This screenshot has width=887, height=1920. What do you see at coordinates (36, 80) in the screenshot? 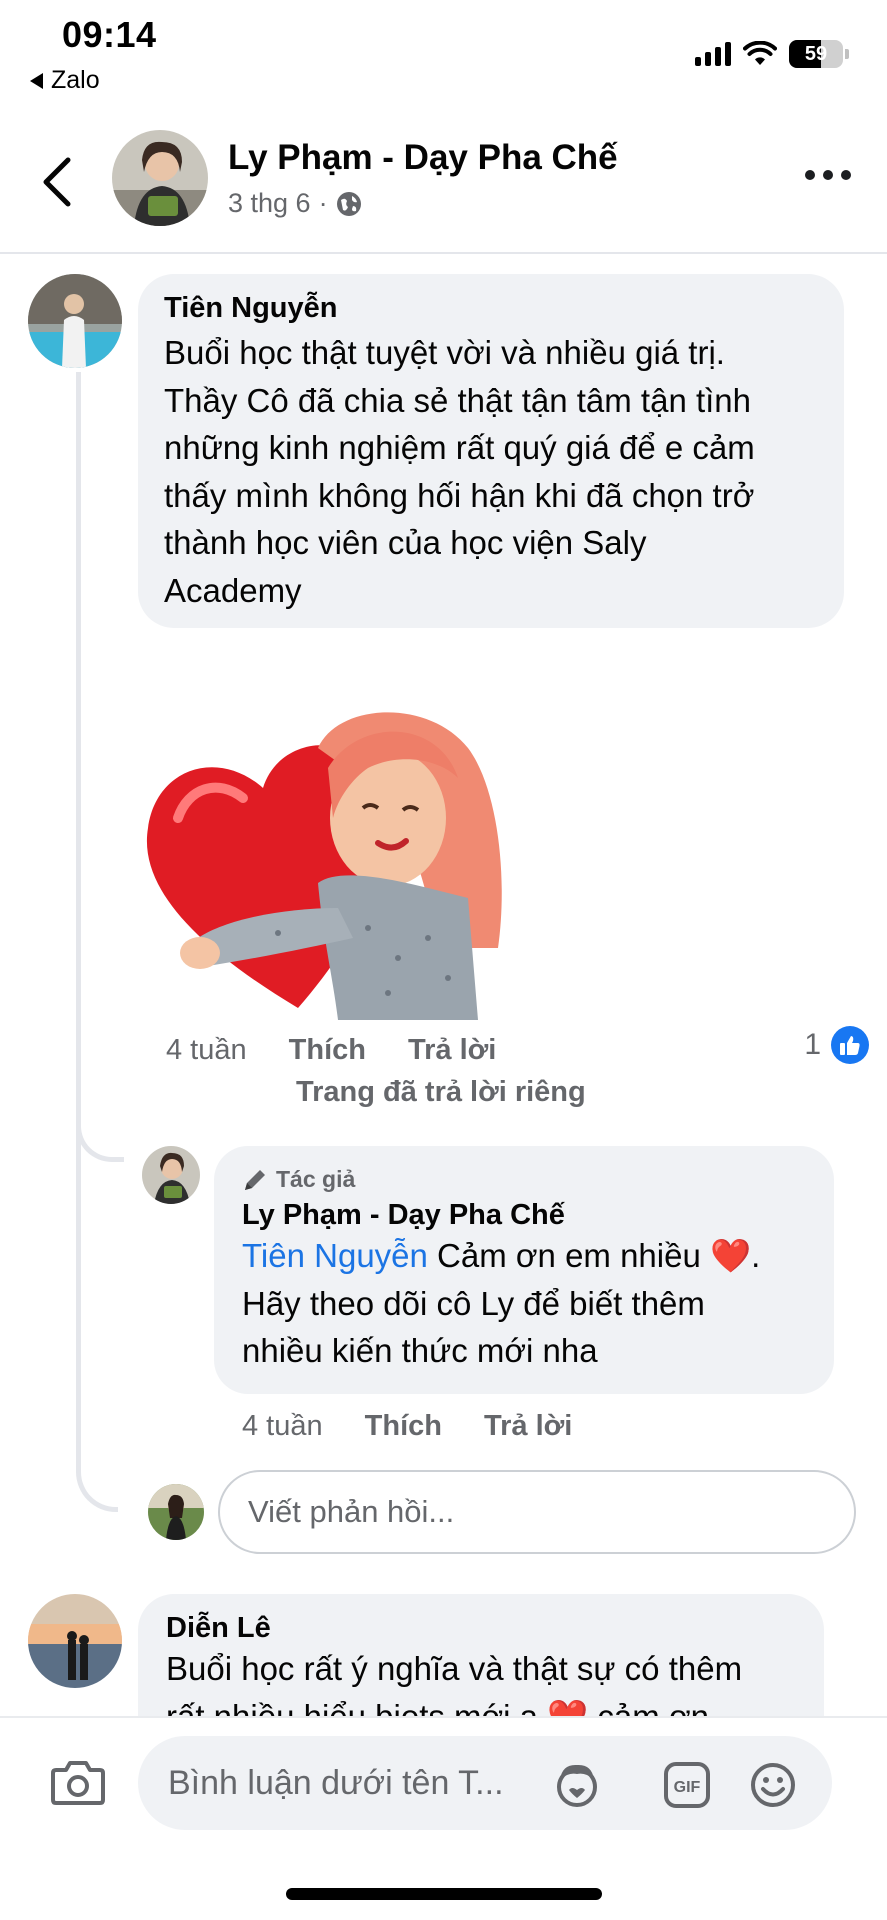
I see `back-triangle-icon` at bounding box center [36, 80].